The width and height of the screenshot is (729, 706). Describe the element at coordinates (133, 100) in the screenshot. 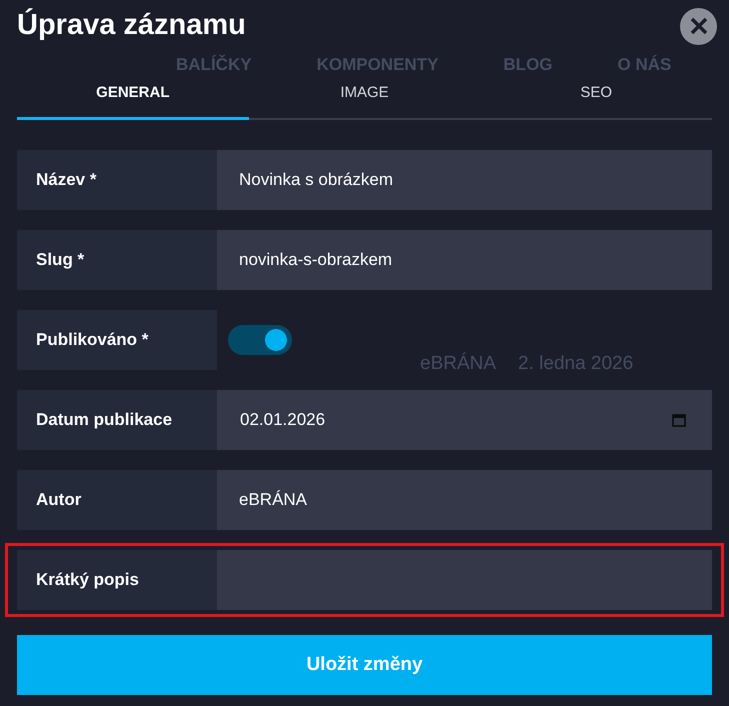

I see `tab: GENERAL` at that location.